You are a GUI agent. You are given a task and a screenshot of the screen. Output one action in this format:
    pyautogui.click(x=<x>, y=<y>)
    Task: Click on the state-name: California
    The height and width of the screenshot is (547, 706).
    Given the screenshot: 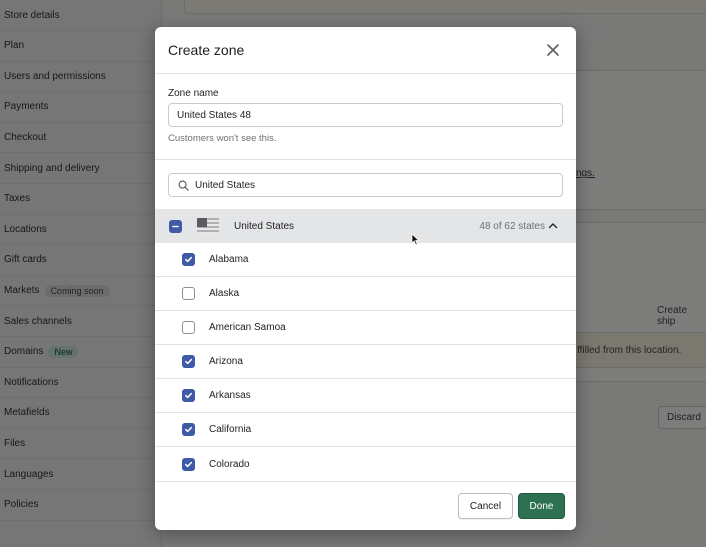 What is the action you would take?
    pyautogui.click(x=230, y=429)
    